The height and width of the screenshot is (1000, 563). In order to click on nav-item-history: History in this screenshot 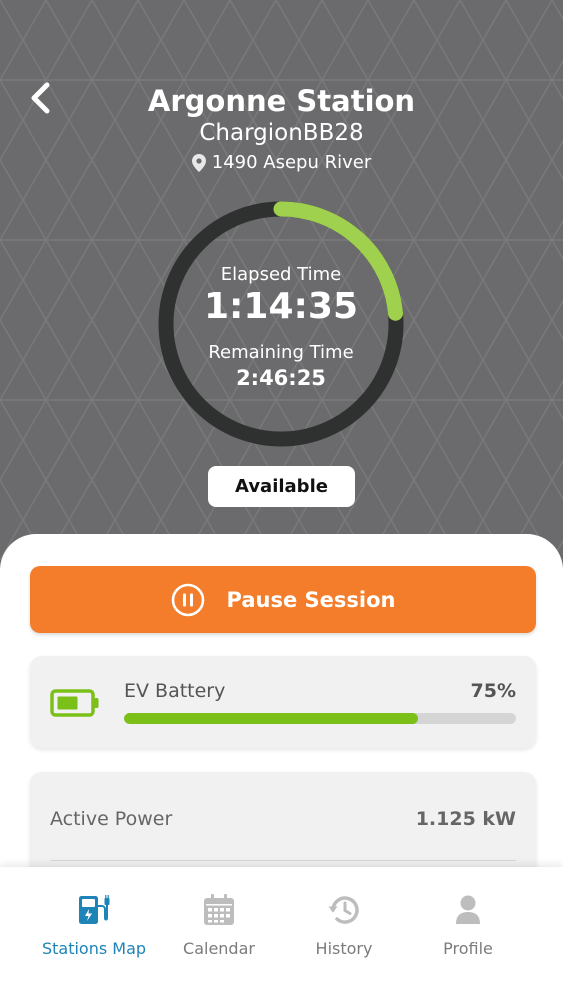, I will do `click(344, 922)`.